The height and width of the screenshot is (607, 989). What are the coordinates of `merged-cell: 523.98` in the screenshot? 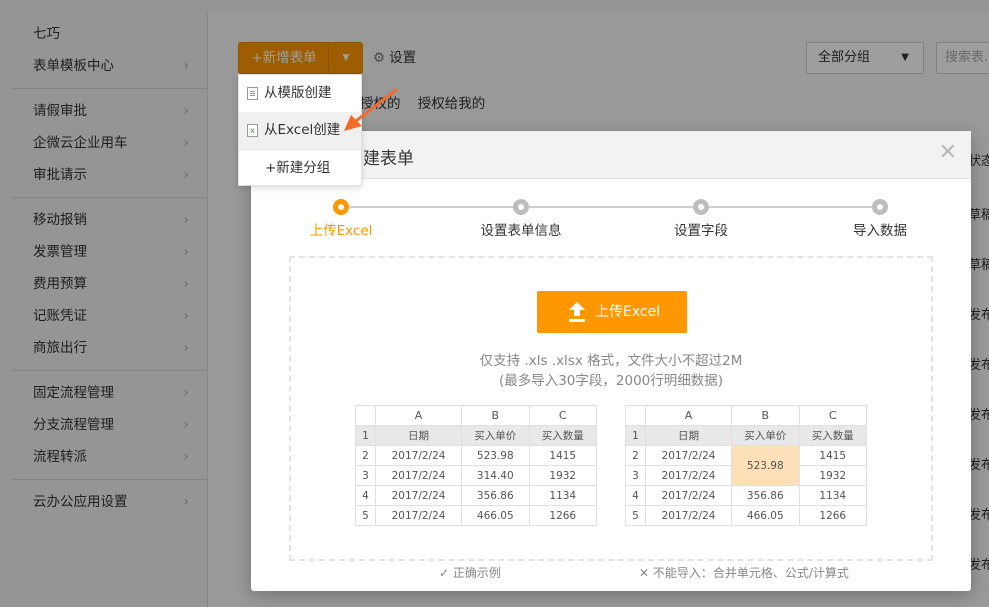 It's located at (765, 465).